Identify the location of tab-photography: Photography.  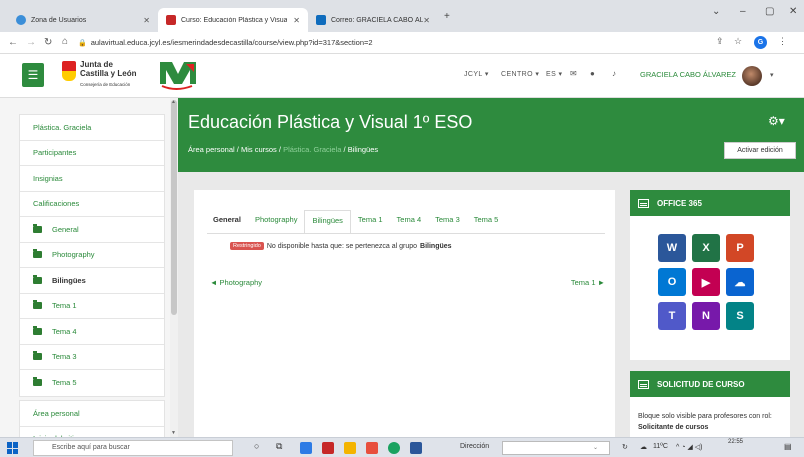
(276, 222).